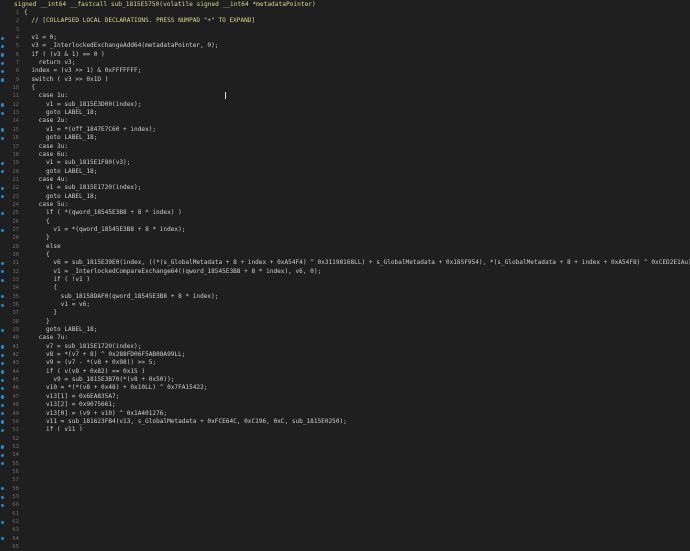 Image resolution: width=690 pixels, height=551 pixels. What do you see at coordinates (357, 428) in the screenshot?
I see `code-line: if ( v11 )` at bounding box center [357, 428].